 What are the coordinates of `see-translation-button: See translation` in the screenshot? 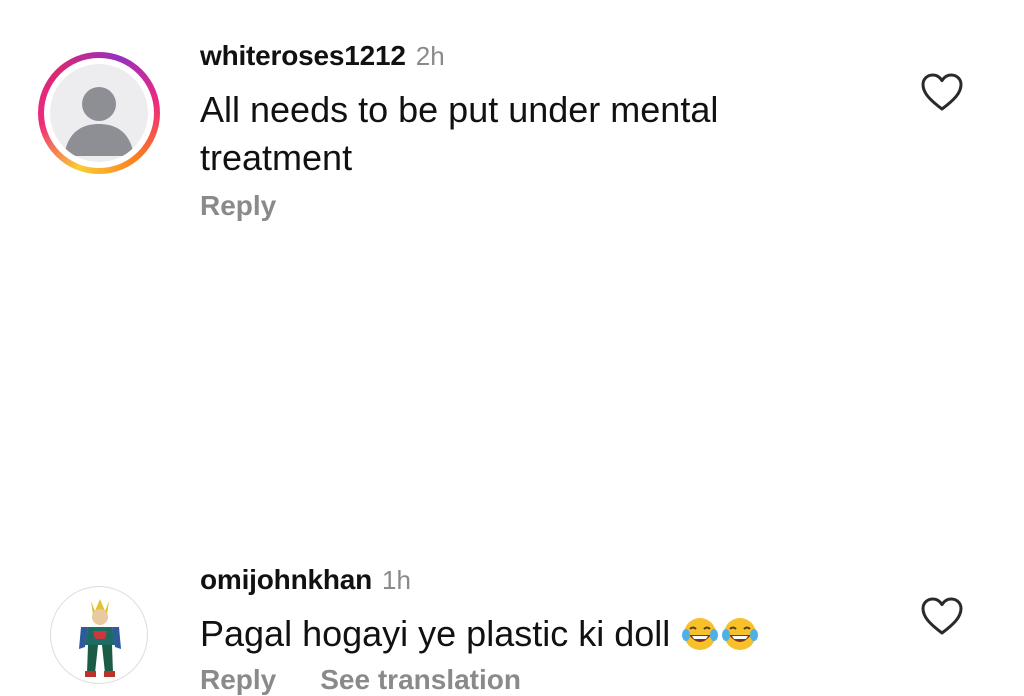 It's located at (420, 680).